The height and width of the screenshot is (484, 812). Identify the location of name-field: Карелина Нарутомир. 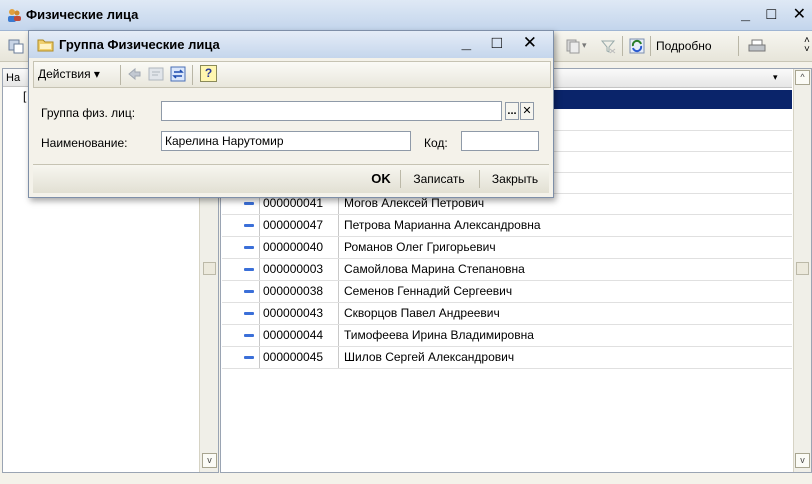
(286, 141).